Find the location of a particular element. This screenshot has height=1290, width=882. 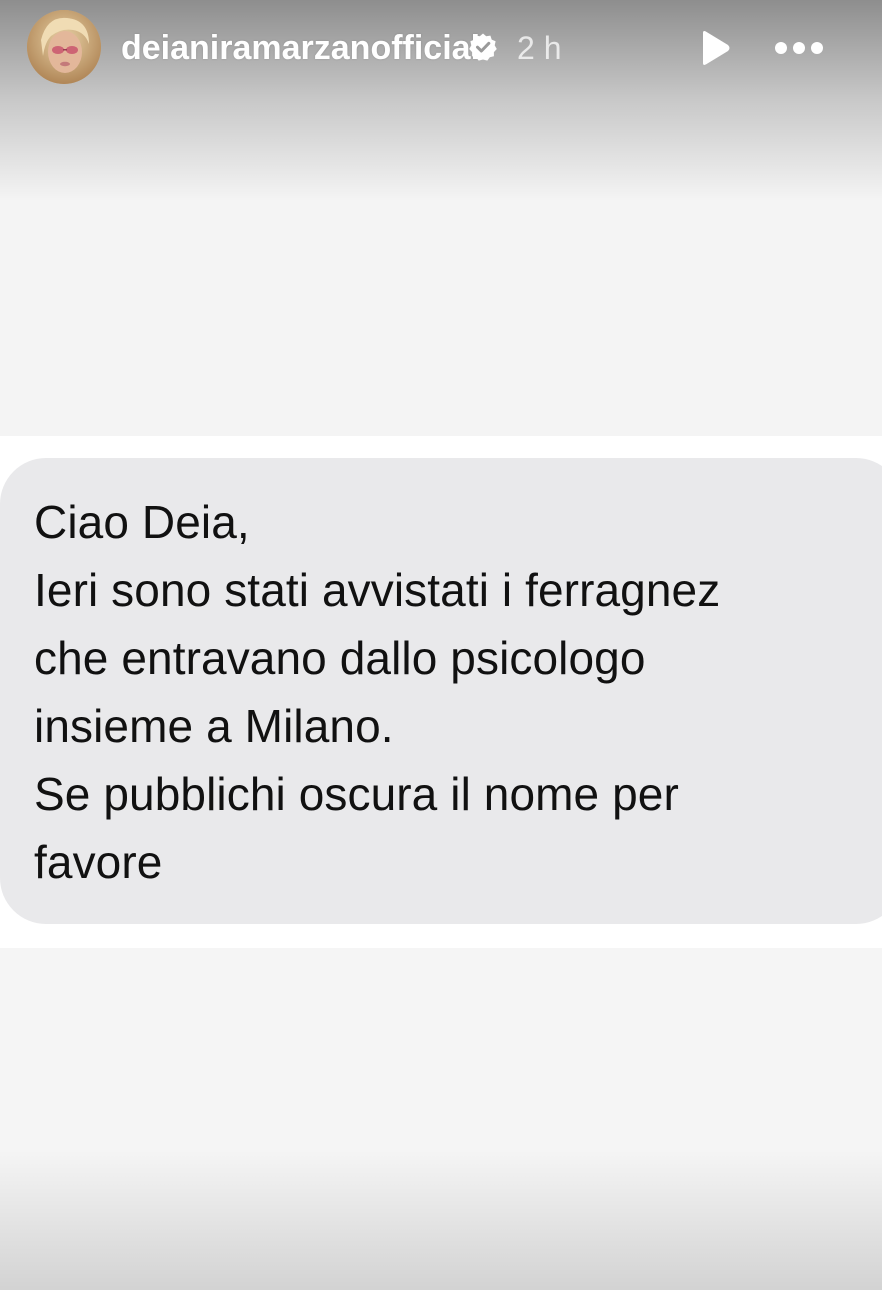

user-avatar is located at coordinates (64, 47).